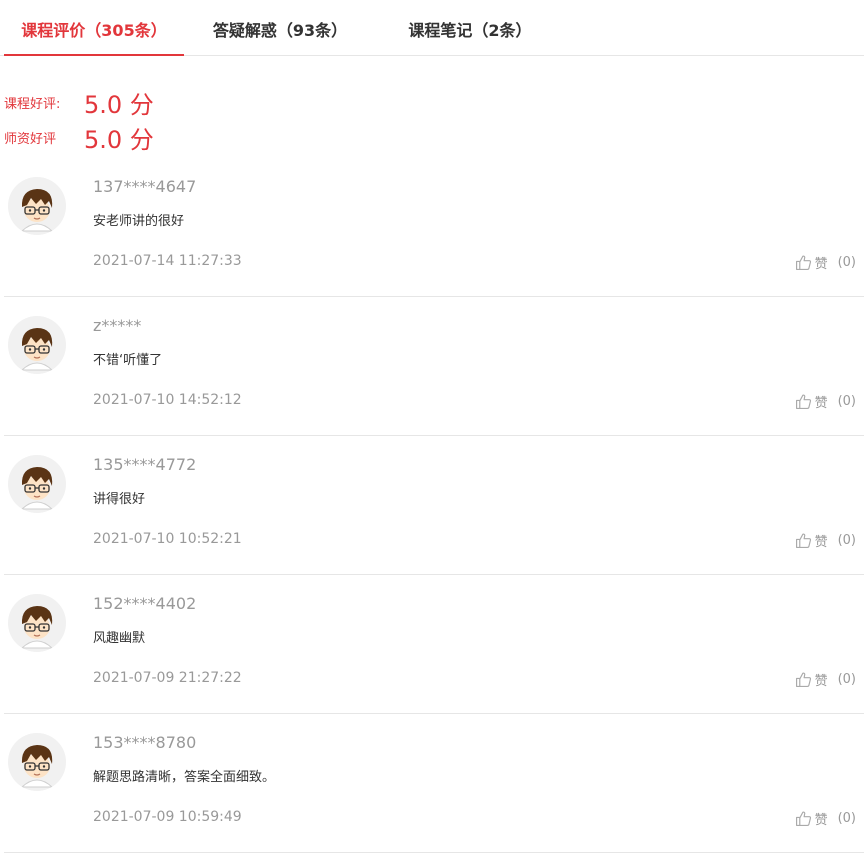 The image size is (868, 857). Describe the element at coordinates (119, 638) in the screenshot. I see `review-comment: 风趣幽默` at that location.